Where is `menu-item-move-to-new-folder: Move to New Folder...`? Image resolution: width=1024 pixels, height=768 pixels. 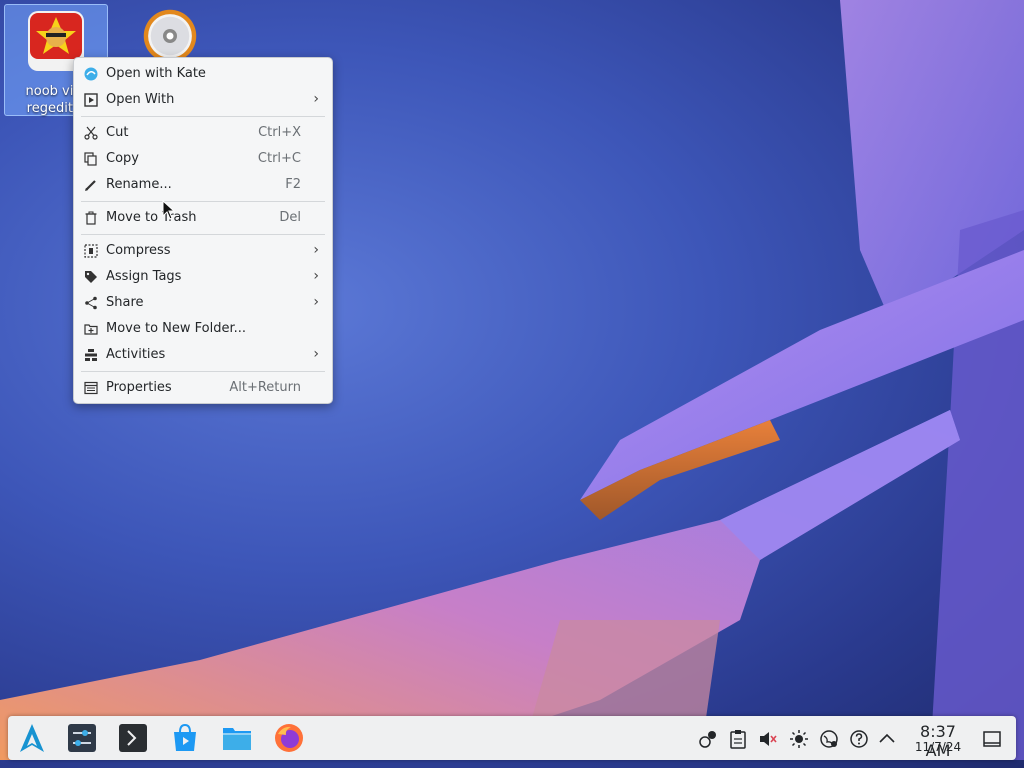
menu-item-move-to-new-folder: Move to New Folder... is located at coordinates (203, 329).